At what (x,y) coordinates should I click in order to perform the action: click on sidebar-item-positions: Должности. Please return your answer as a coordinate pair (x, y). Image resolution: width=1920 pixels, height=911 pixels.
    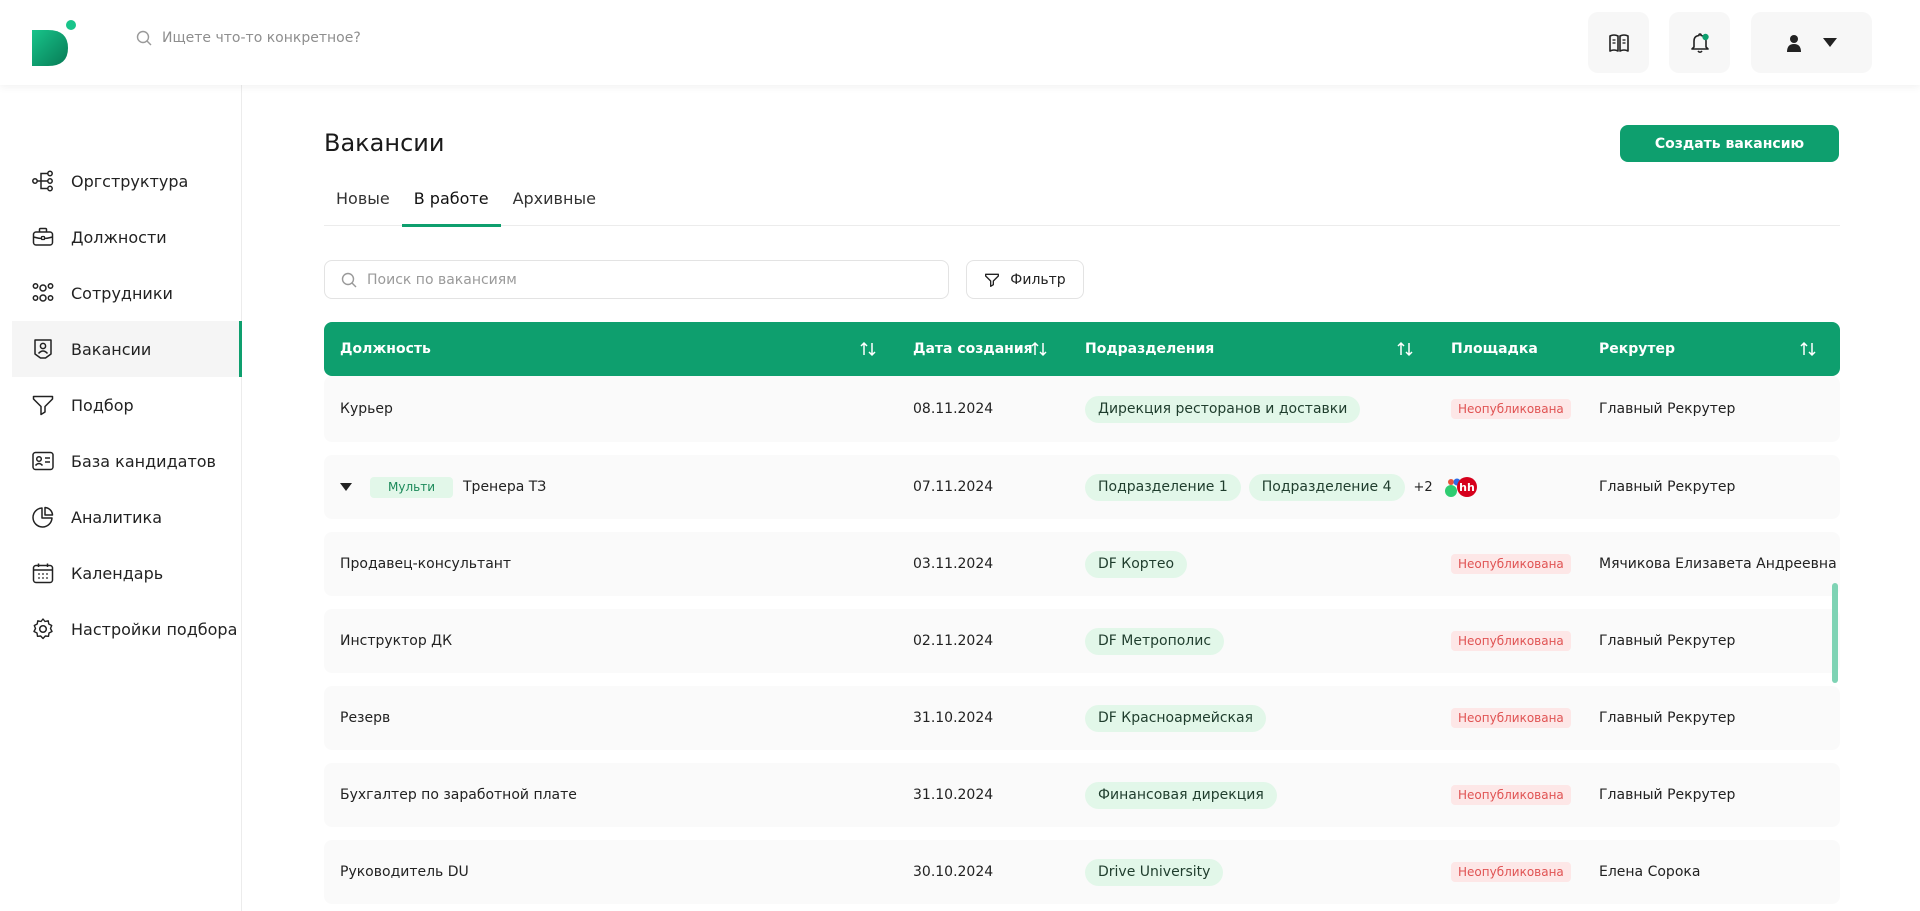
    Looking at the image, I should click on (127, 237).